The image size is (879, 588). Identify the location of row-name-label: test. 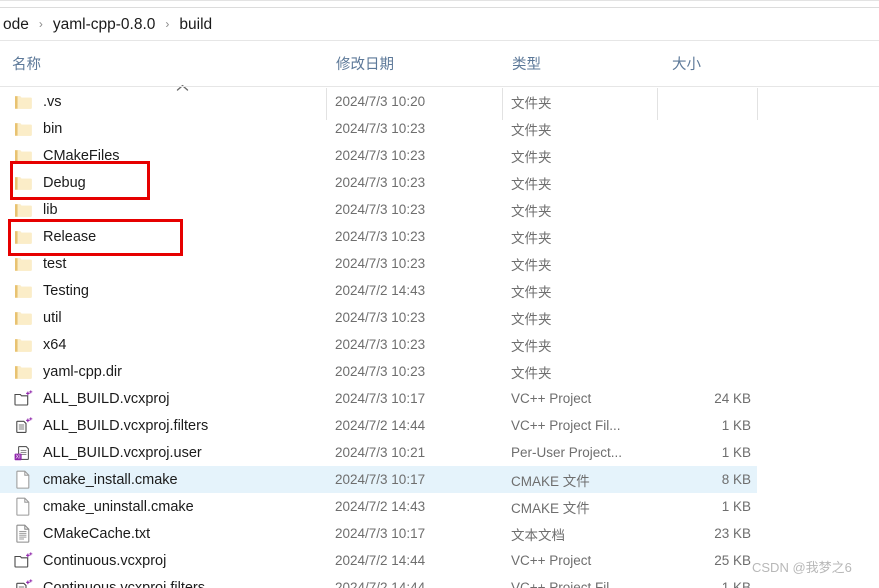
(55, 263).